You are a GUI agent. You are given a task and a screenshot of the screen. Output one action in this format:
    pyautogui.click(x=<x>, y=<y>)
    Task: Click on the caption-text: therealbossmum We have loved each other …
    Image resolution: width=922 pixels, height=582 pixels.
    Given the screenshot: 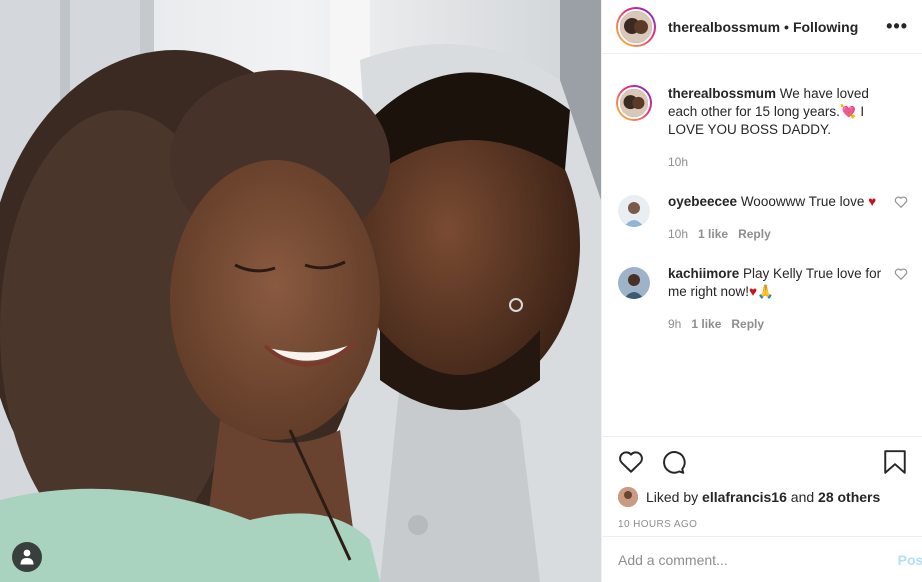 What is the action you would take?
    pyautogui.click(x=782, y=112)
    